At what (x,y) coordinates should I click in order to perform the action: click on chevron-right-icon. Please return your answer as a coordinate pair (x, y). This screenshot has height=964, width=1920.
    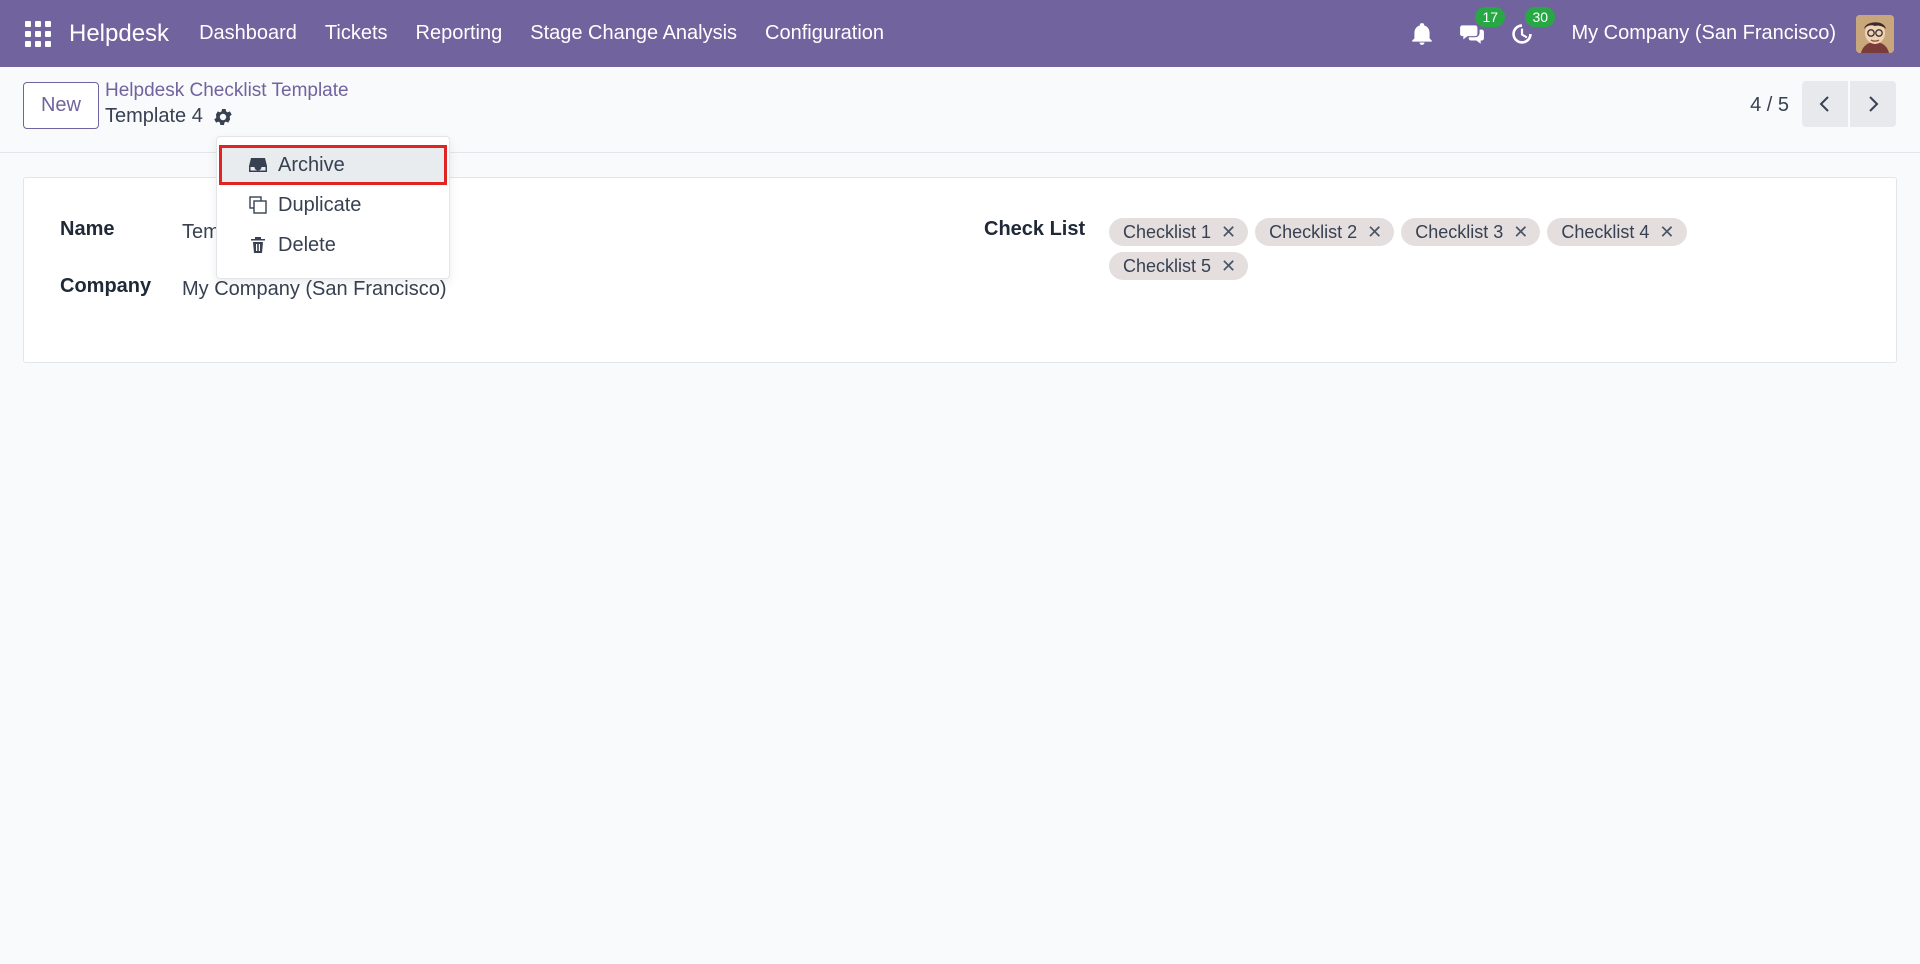
    Looking at the image, I should click on (1874, 104).